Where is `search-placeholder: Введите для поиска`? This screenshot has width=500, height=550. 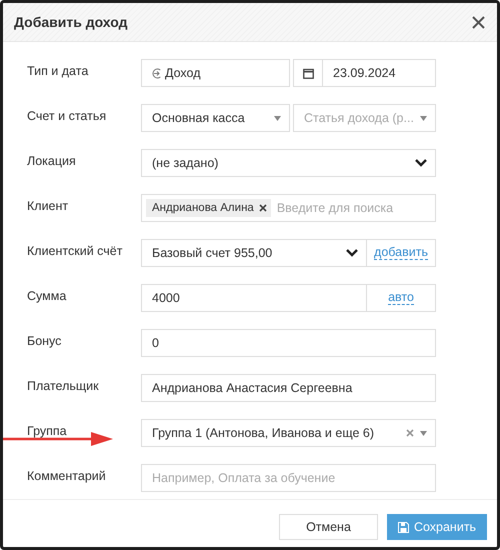
search-placeholder: Введите для поиска is located at coordinates (335, 208).